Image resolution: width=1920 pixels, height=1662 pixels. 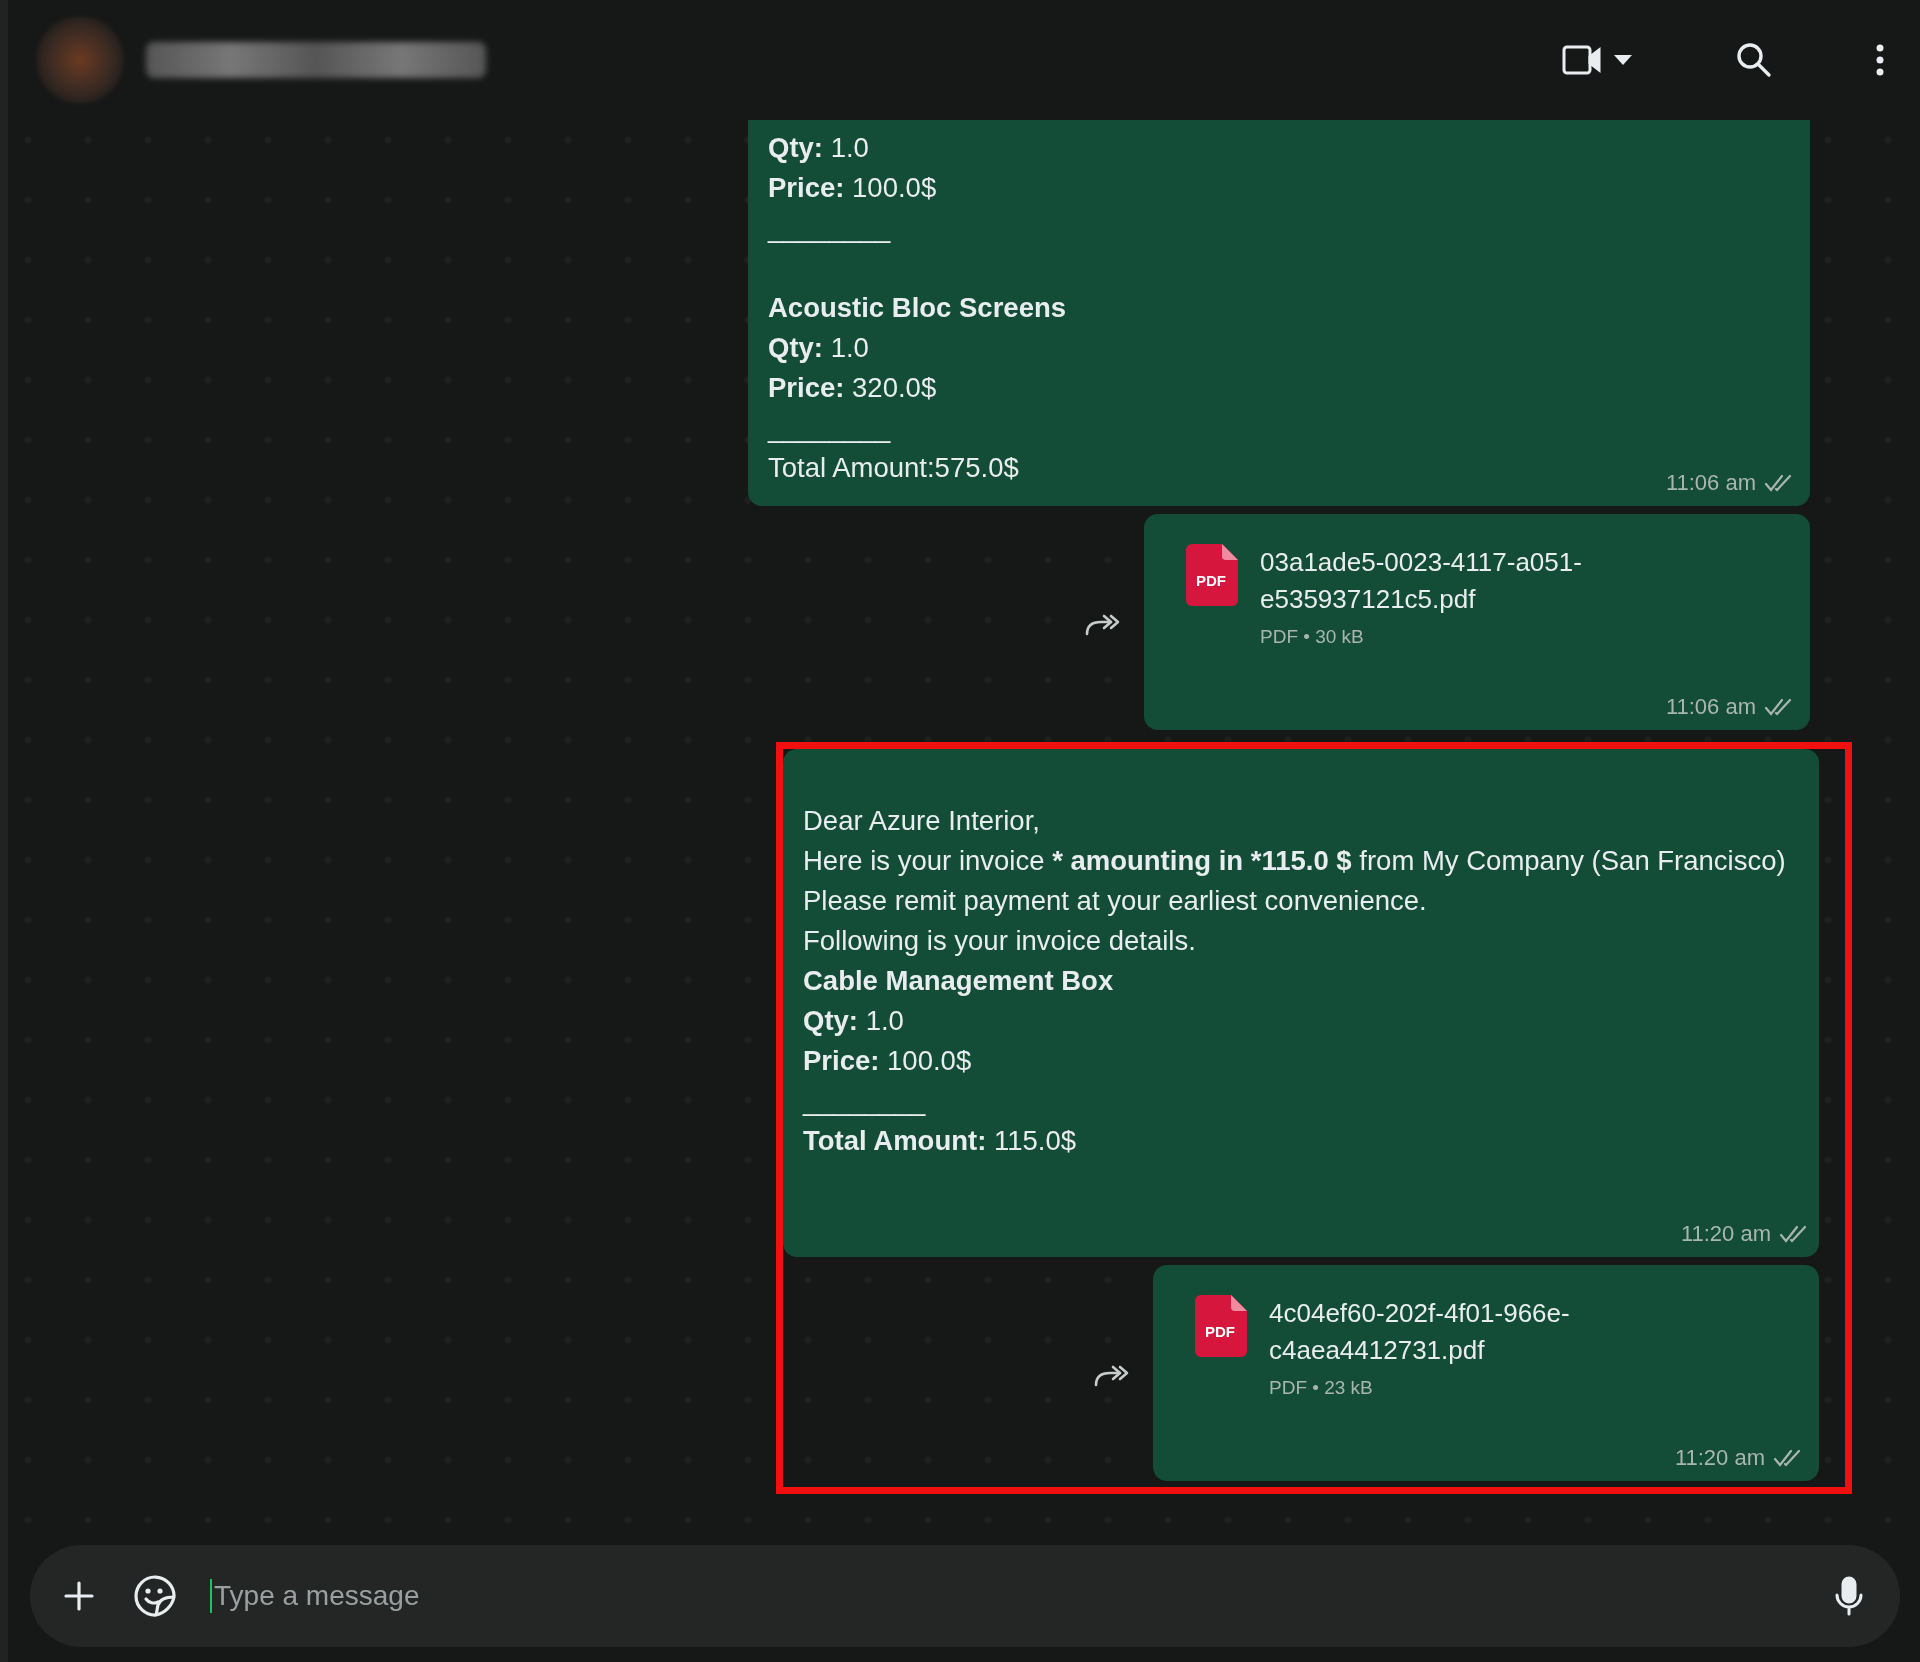 What do you see at coordinates (1115, 901) in the screenshot?
I see `message-line: Please remit payment at your earliest convenience.` at bounding box center [1115, 901].